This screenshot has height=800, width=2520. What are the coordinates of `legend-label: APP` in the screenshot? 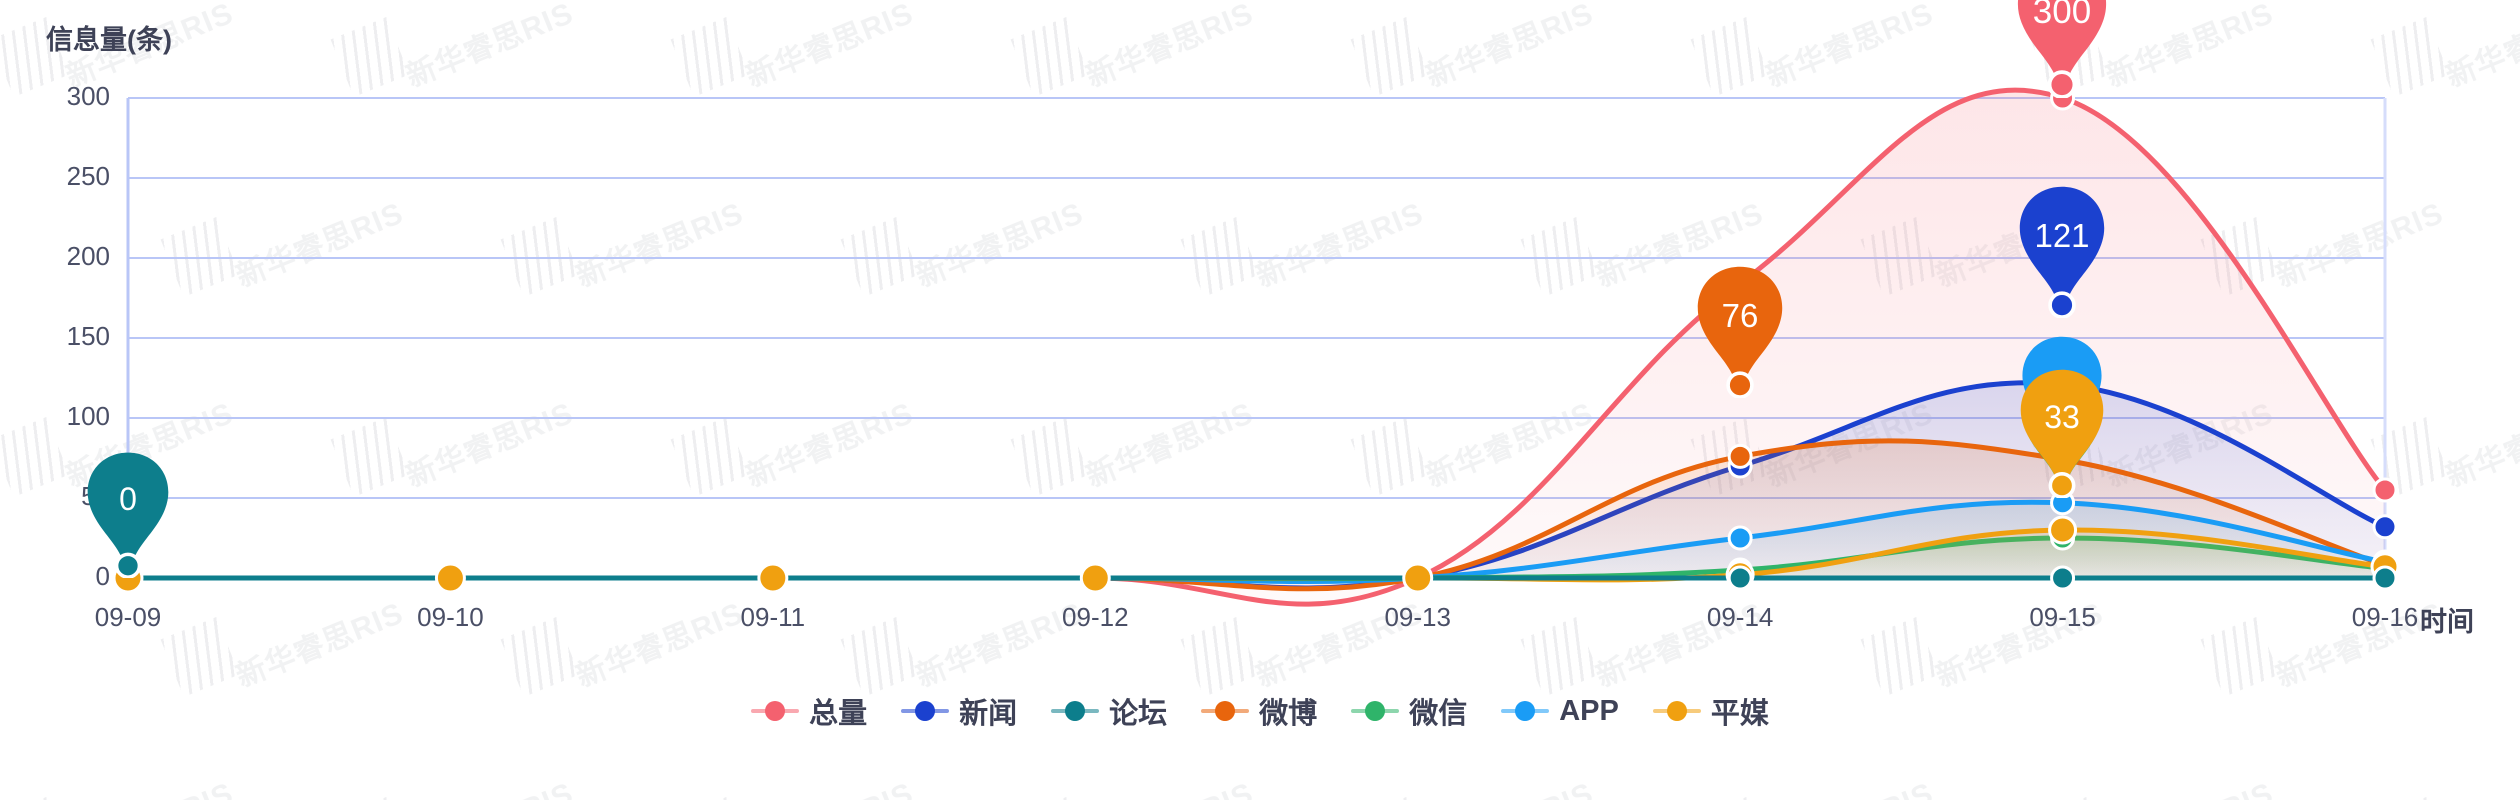 It's located at (1589, 710).